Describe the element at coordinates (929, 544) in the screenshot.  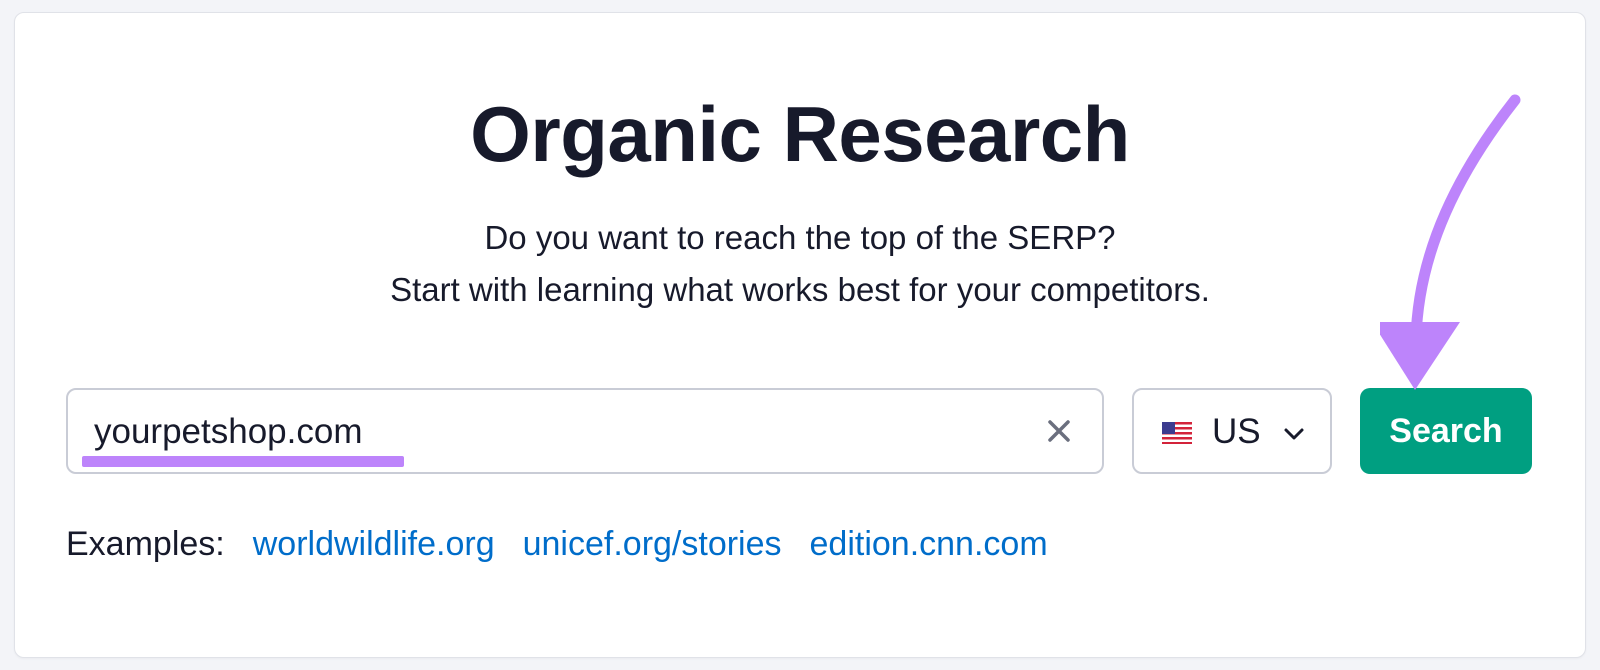
I see `example-link-cnn: edition.cnn.com` at that location.